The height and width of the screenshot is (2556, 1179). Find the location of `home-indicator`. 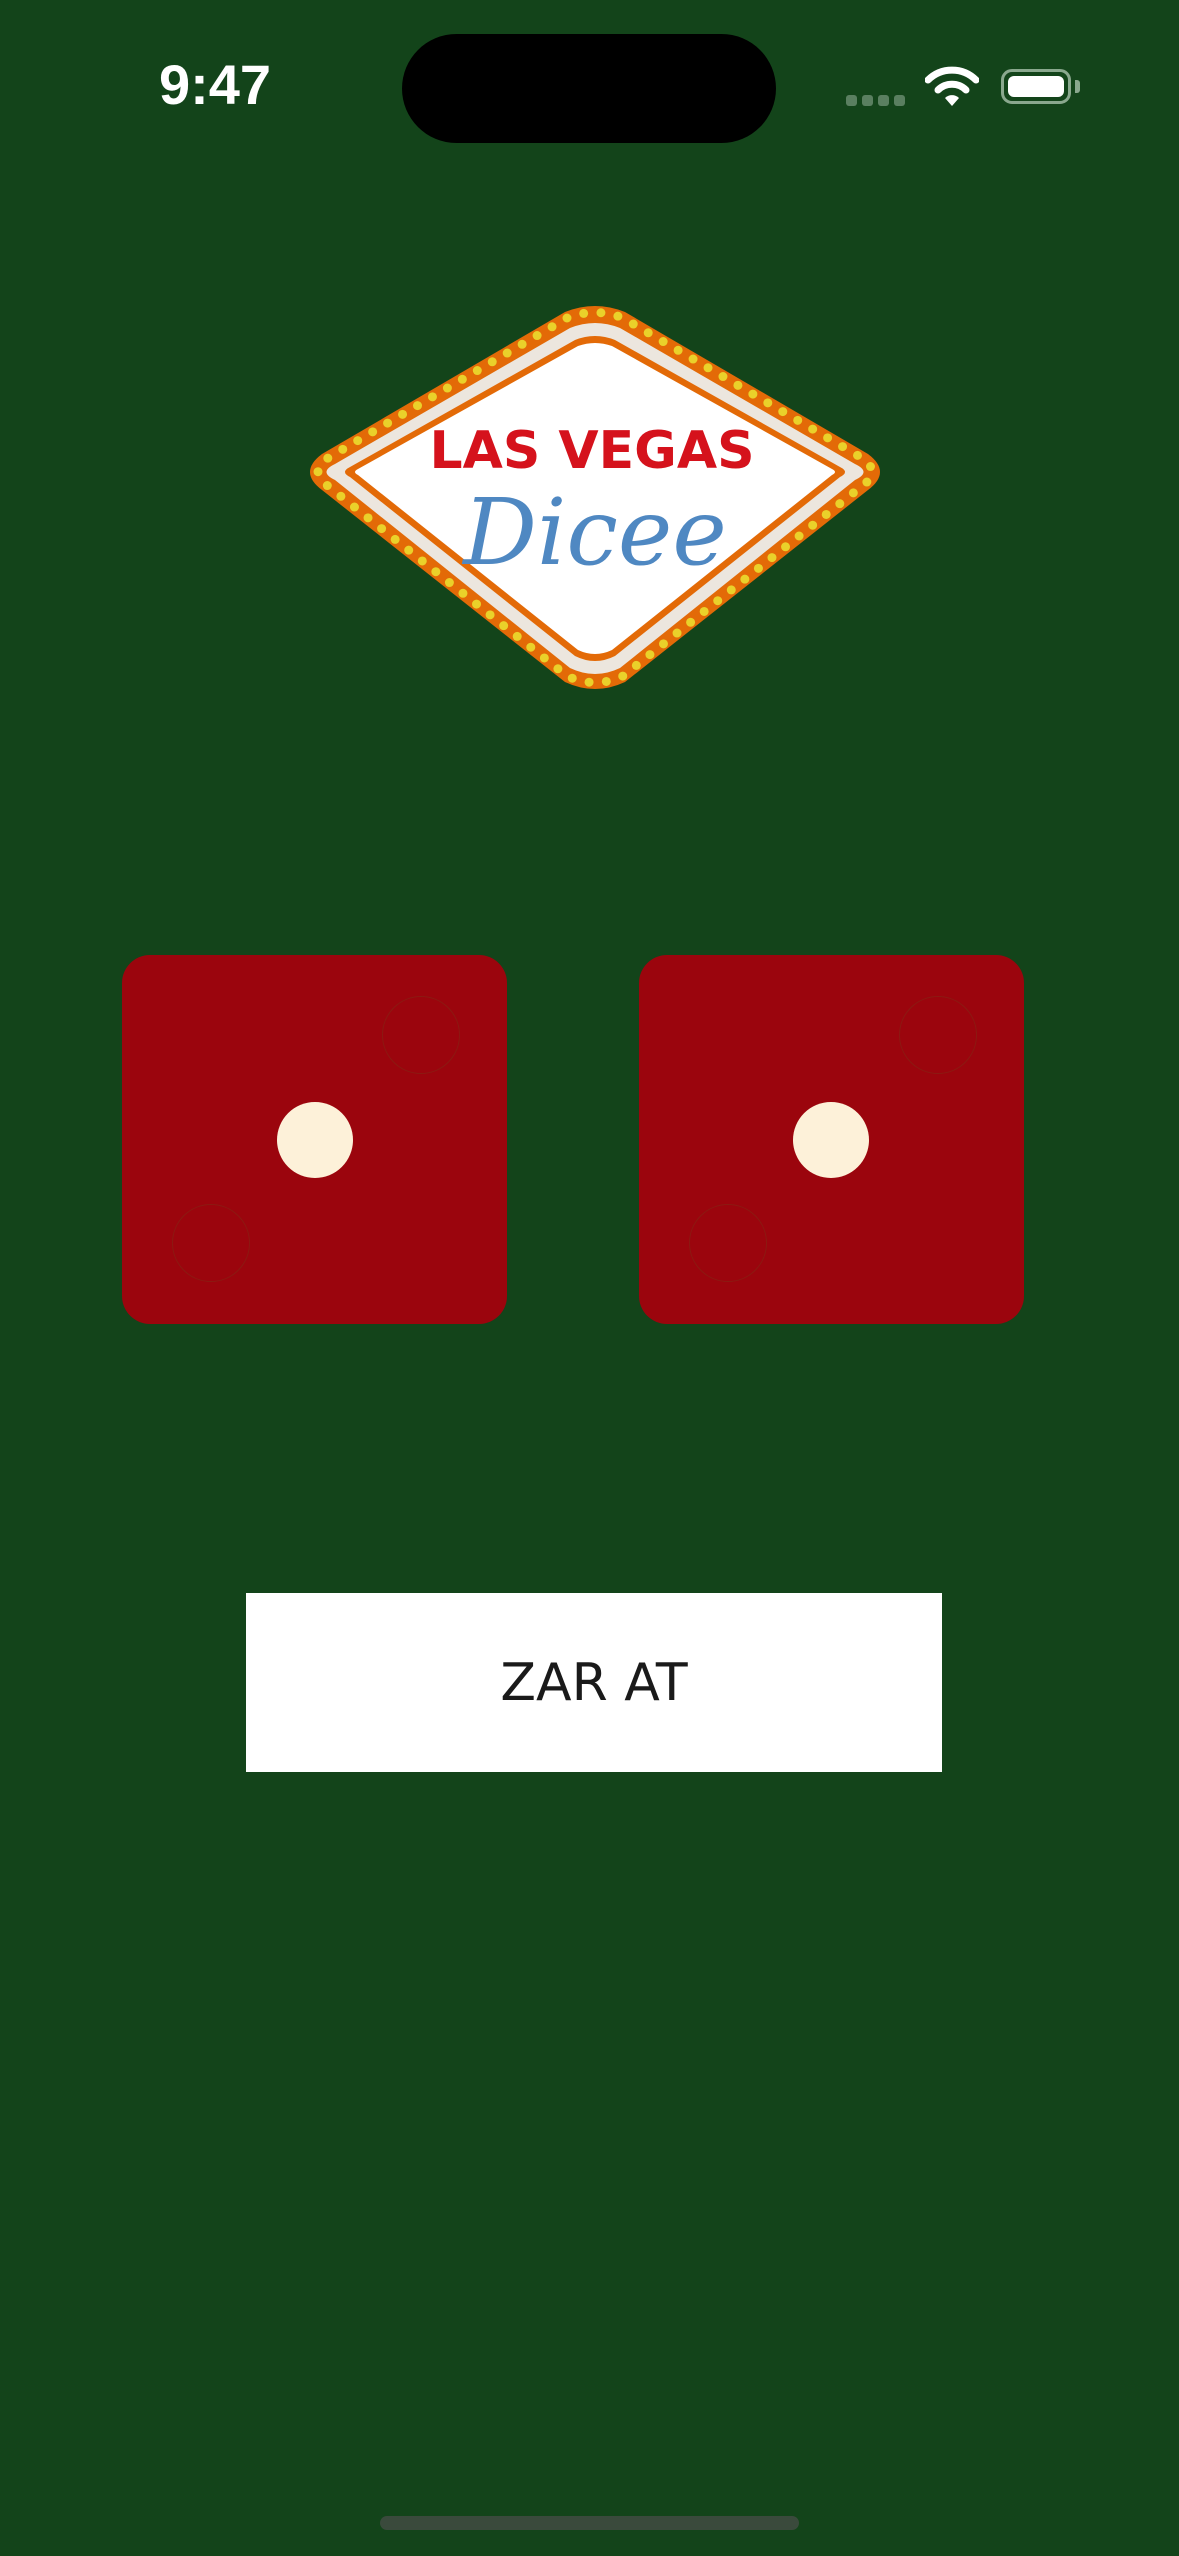

home-indicator is located at coordinates (589, 2523).